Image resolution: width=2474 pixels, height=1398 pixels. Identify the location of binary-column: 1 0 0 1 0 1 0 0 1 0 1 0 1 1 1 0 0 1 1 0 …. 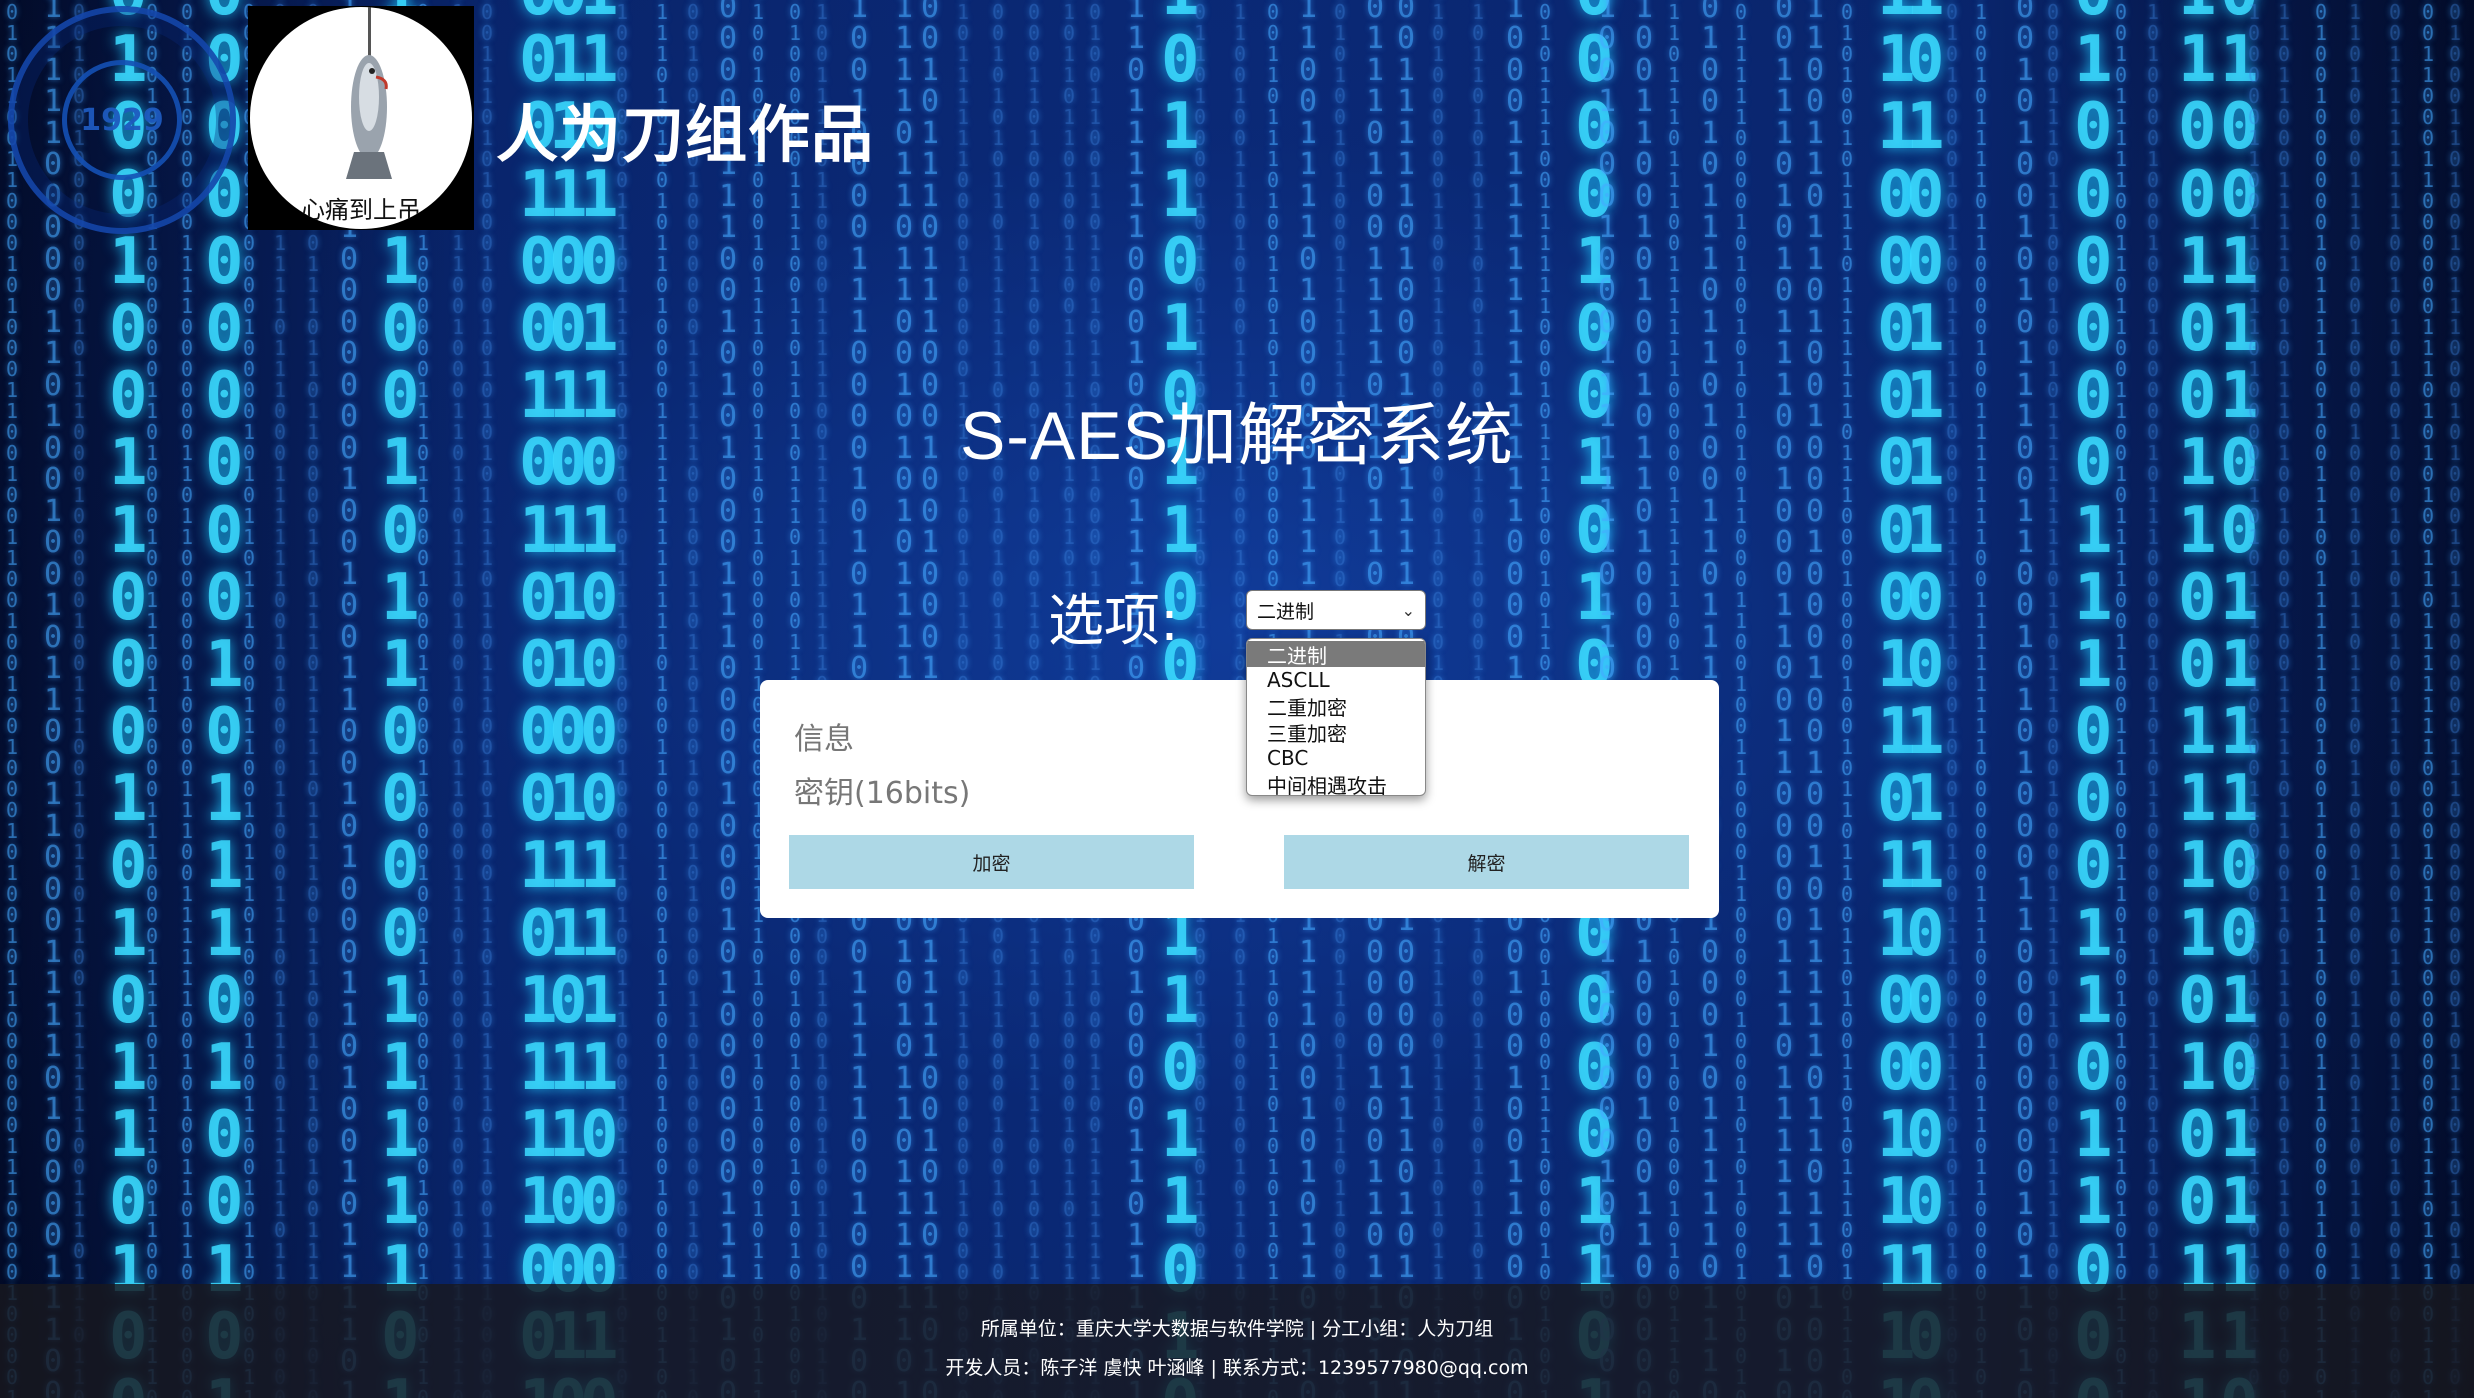
(2025, 699).